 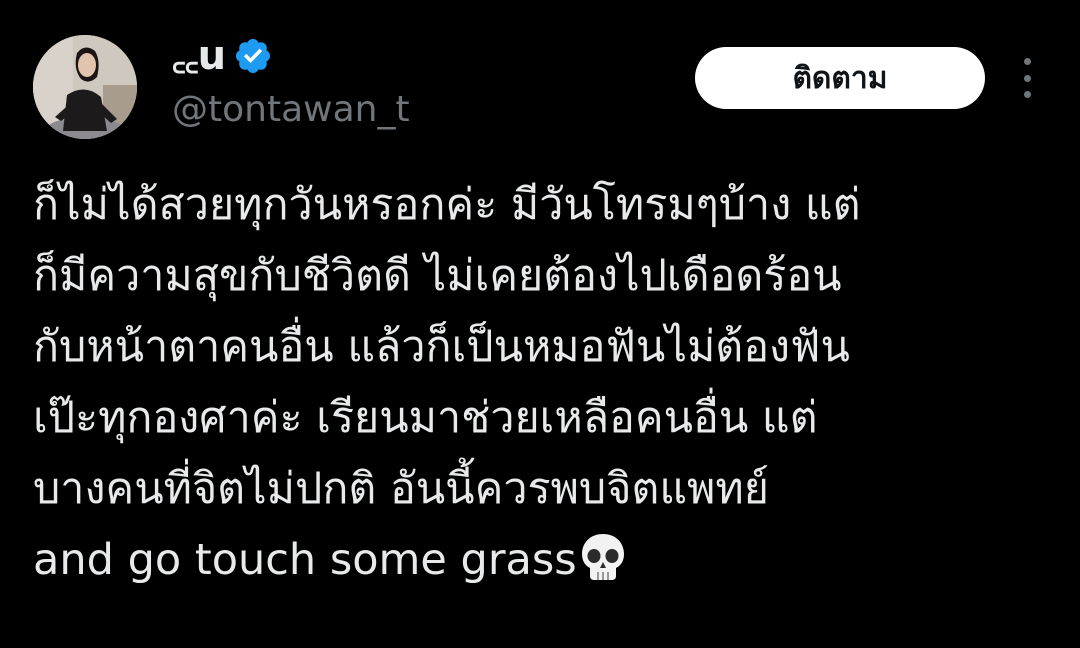 I want to click on avatar, so click(x=85, y=87).